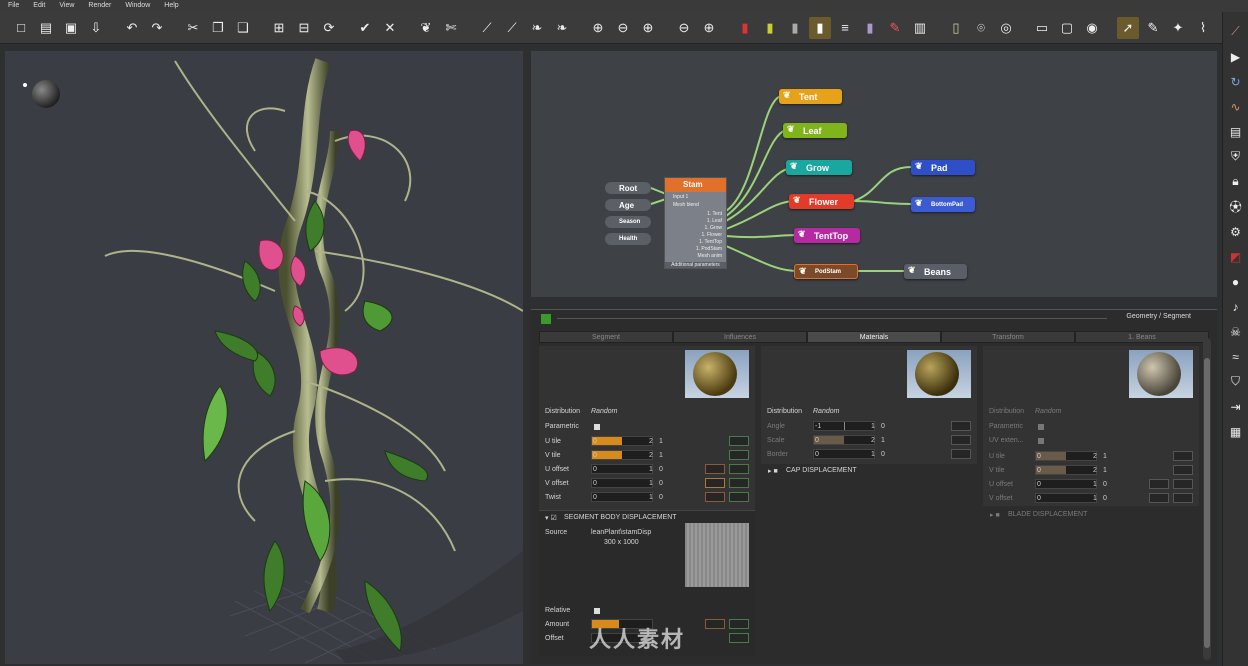 The image size is (1248, 666). Describe the element at coordinates (717, 555) in the screenshot. I see `displacement-texture-preview` at that location.